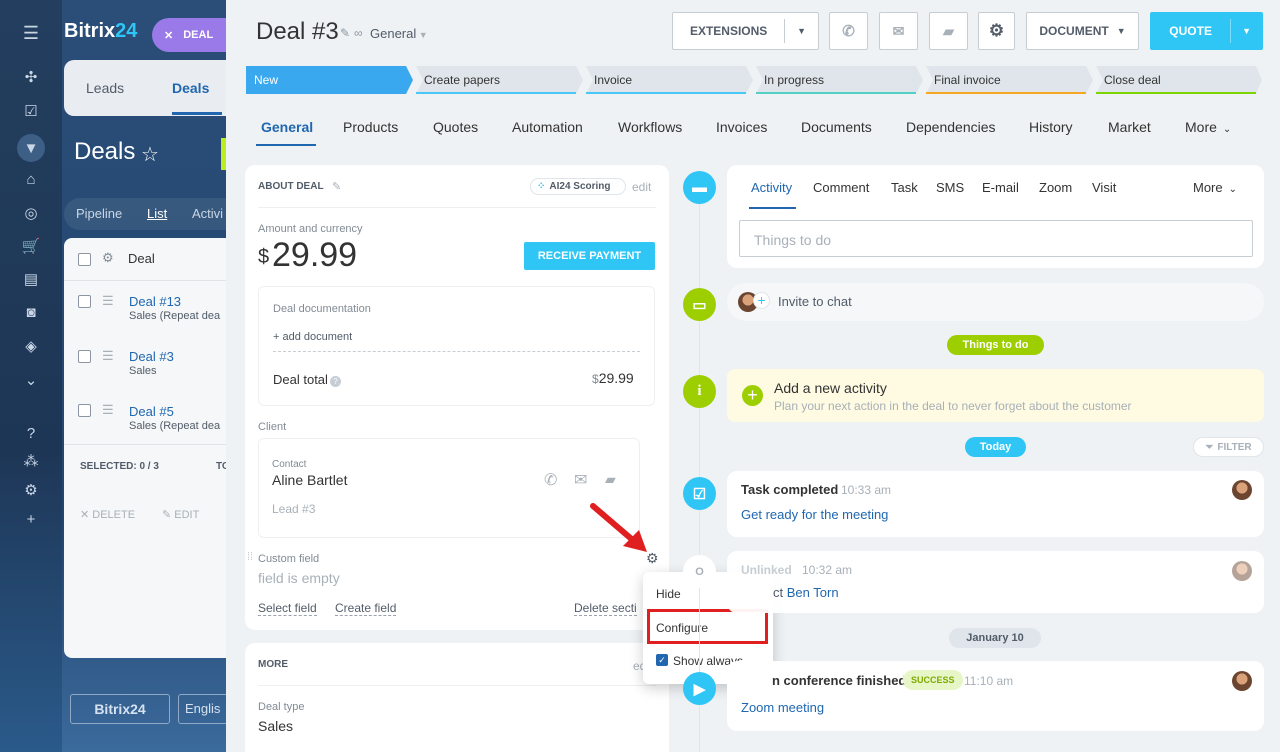  I want to click on select-field-link: Select field, so click(287, 608).